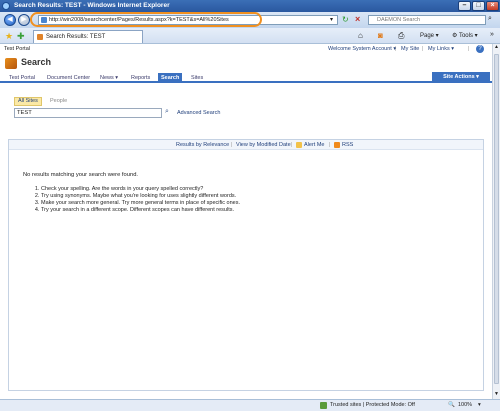 The width and height of the screenshot is (500, 411). Describe the element at coordinates (197, 78) in the screenshot. I see `tab-sites: Sites` at that location.